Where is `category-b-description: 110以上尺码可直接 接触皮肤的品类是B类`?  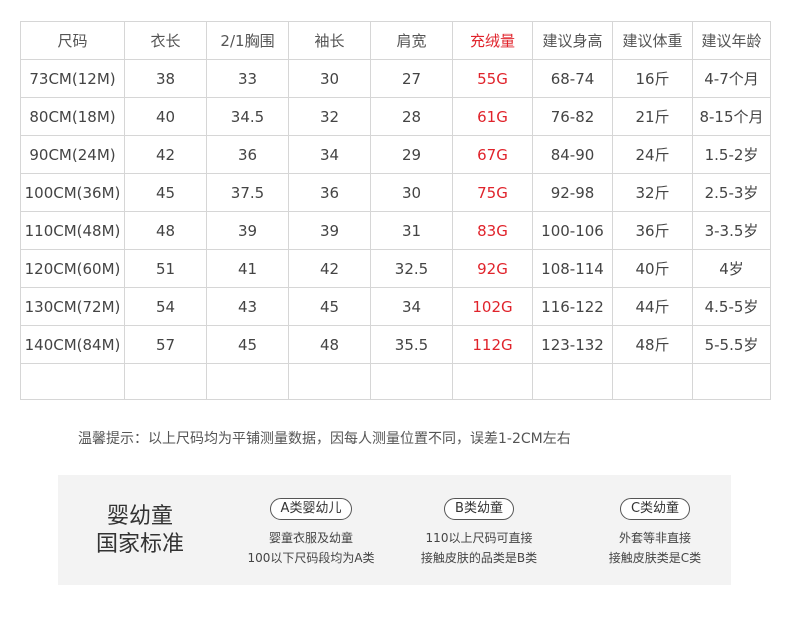
category-b-description: 110以上尺码可直接 接触皮肤的品类是B类 is located at coordinates (479, 548).